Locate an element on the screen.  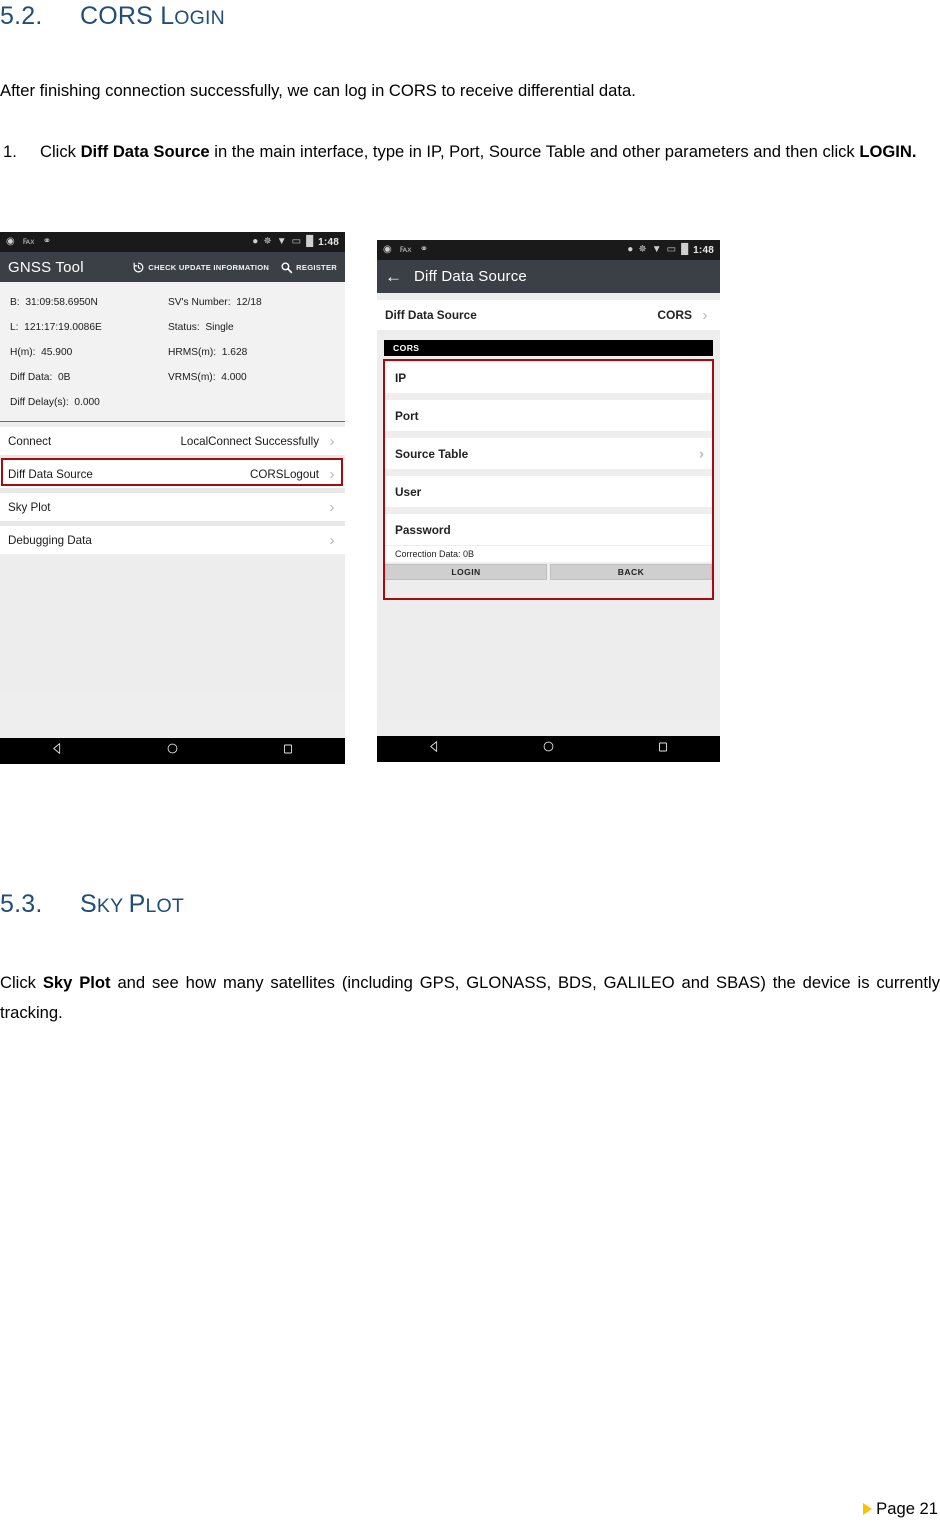
heading-5-2-number: 5.2. is located at coordinates (21, 16).